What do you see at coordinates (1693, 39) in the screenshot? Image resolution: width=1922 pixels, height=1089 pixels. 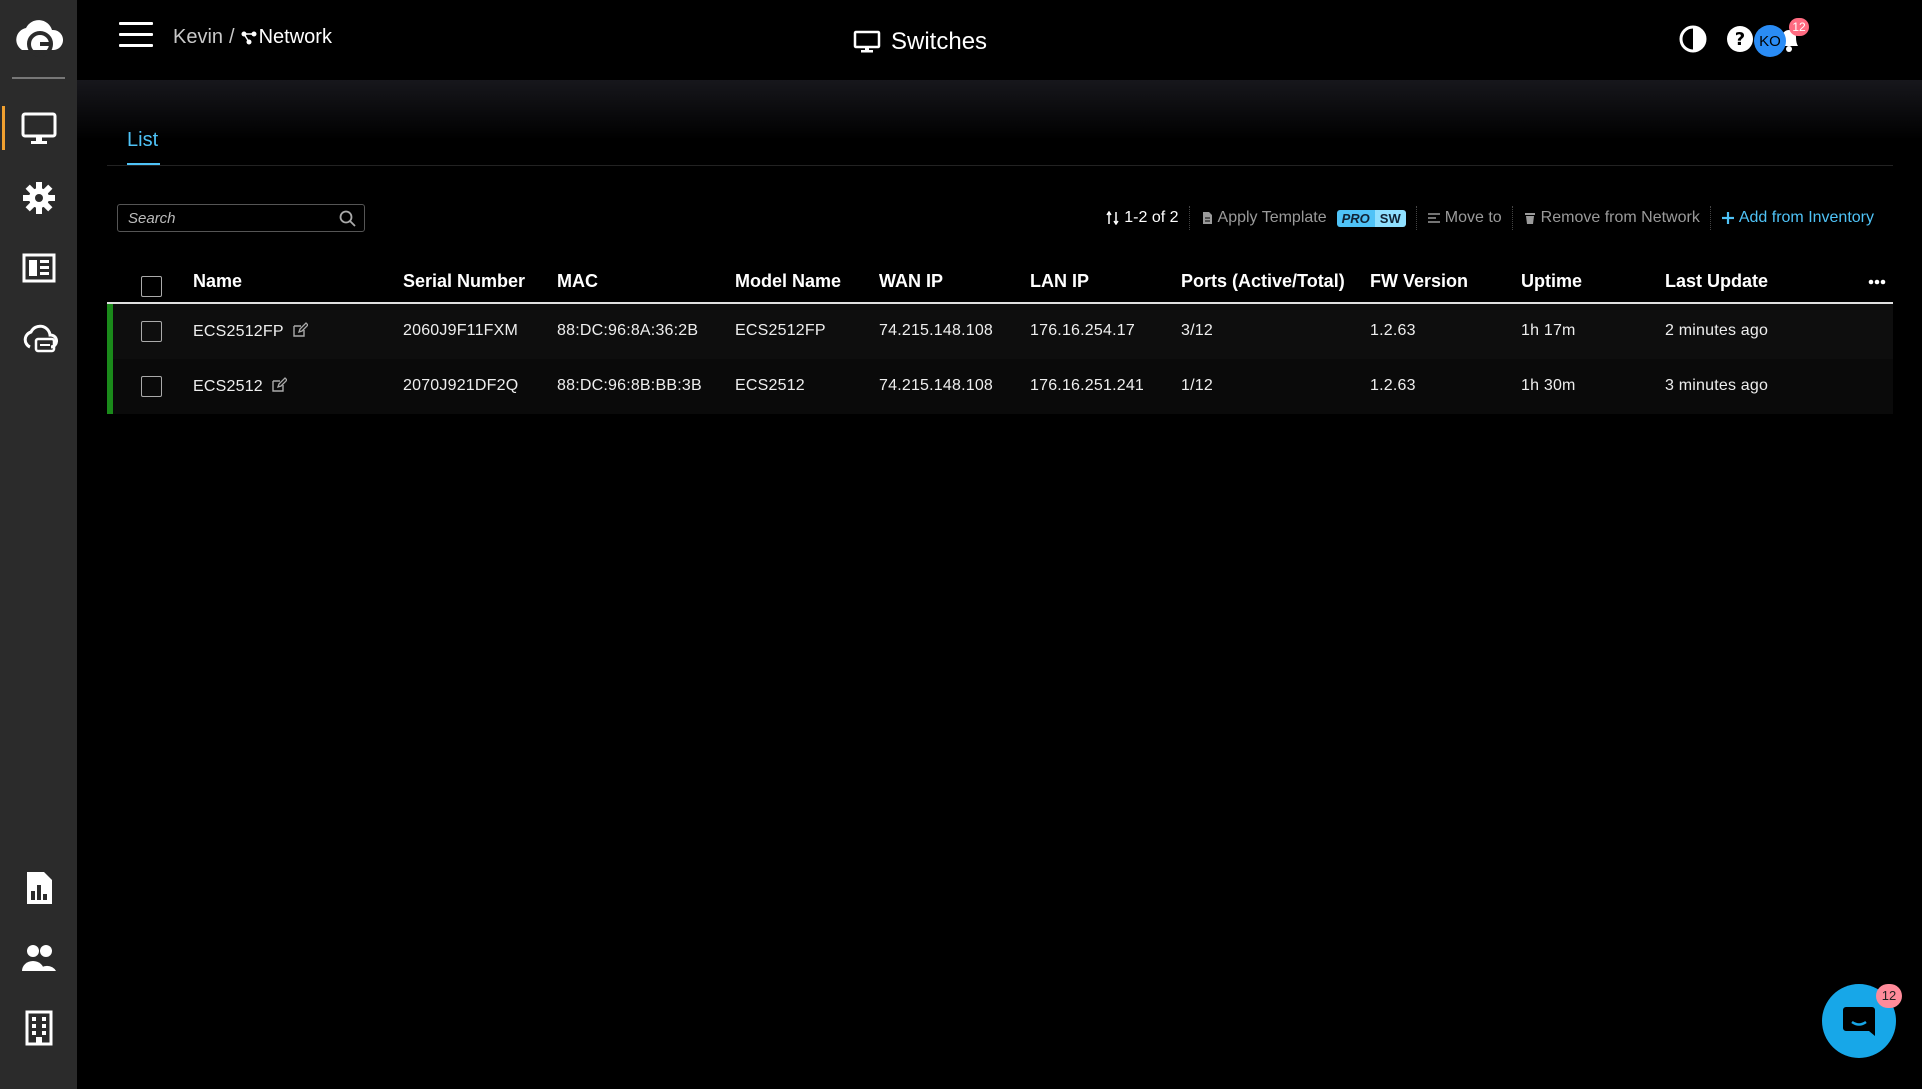 I see `theme-toggle-icon` at bounding box center [1693, 39].